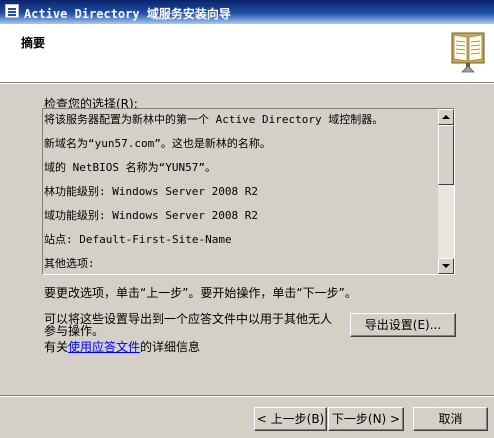  Describe the element at coordinates (157, 143) in the screenshot. I see `review-line: 新域名为“yun57.com”。这也是新林的名称。` at that location.